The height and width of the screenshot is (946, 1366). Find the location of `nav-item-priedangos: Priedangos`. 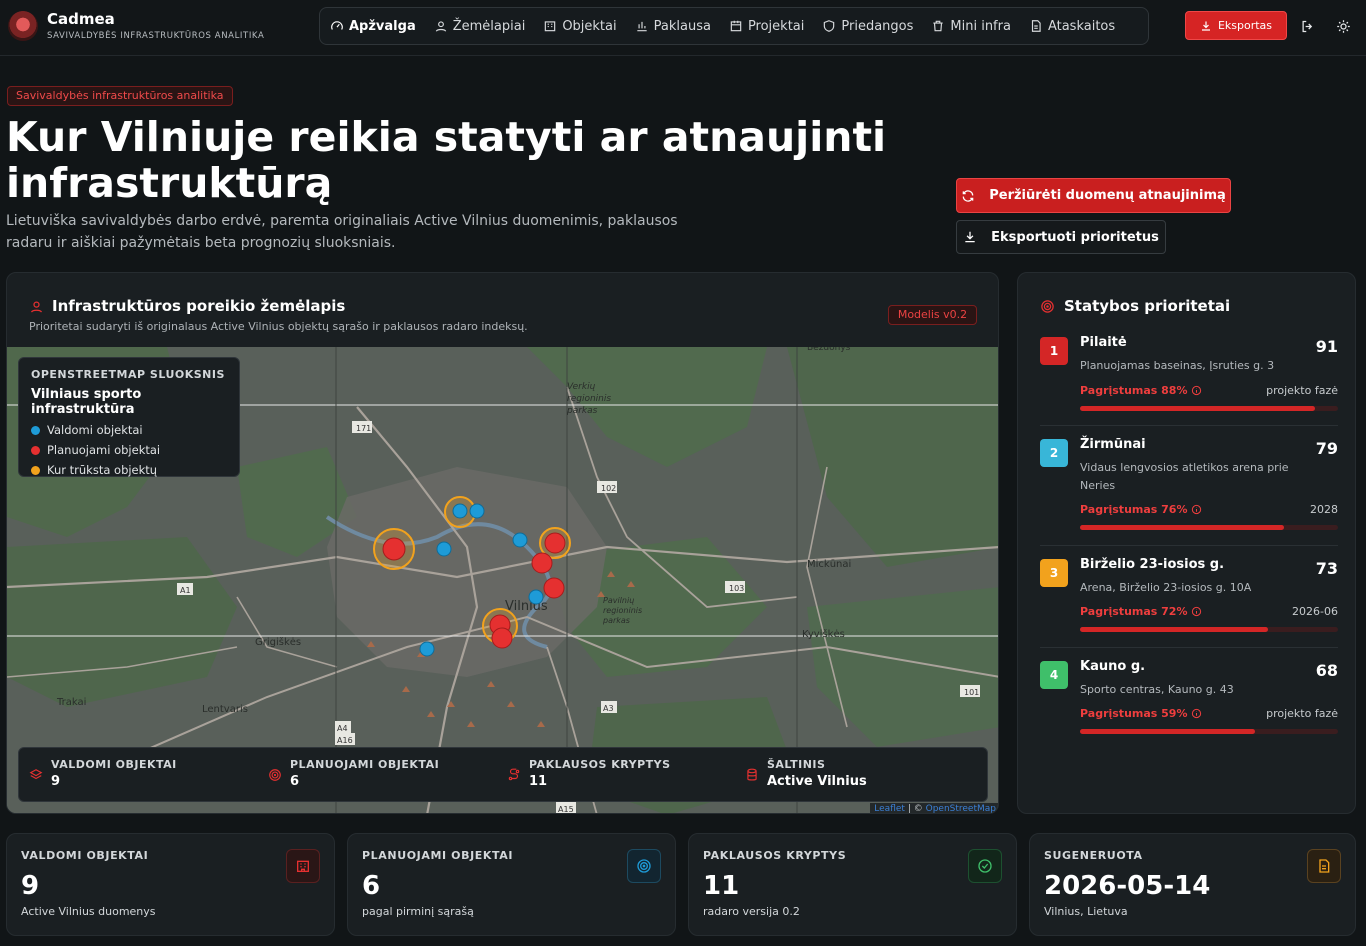

nav-item-priedangos: Priedangos is located at coordinates (867, 26).